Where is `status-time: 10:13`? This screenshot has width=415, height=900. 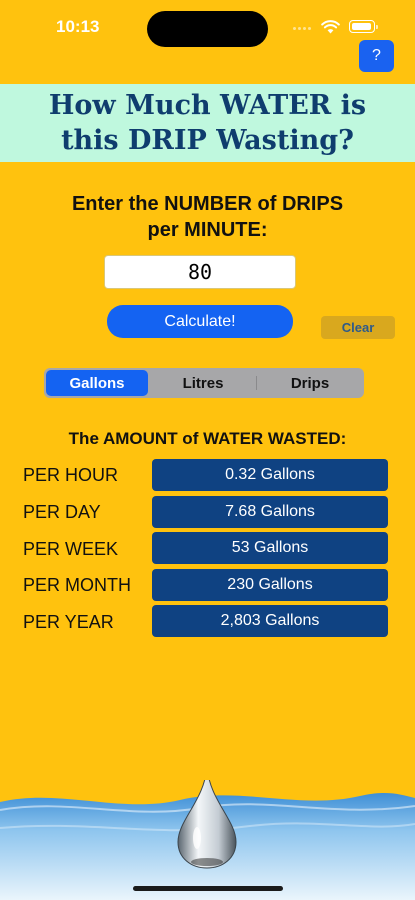 status-time: 10:13 is located at coordinates (78, 26).